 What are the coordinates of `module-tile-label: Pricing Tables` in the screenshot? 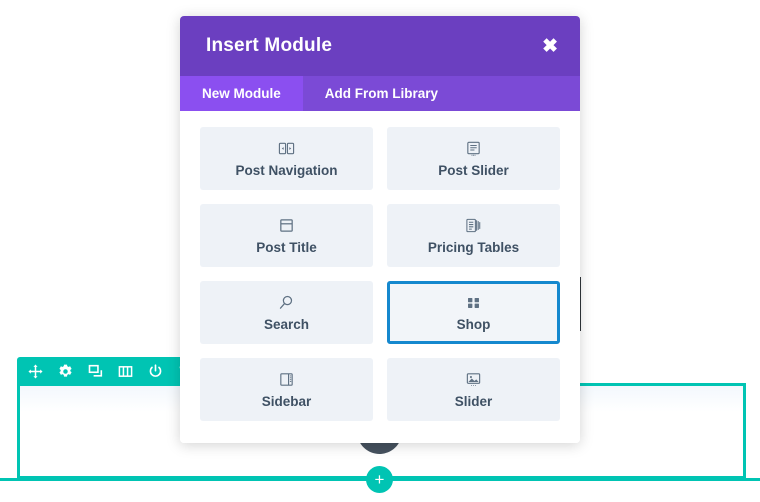 It's located at (473, 247).